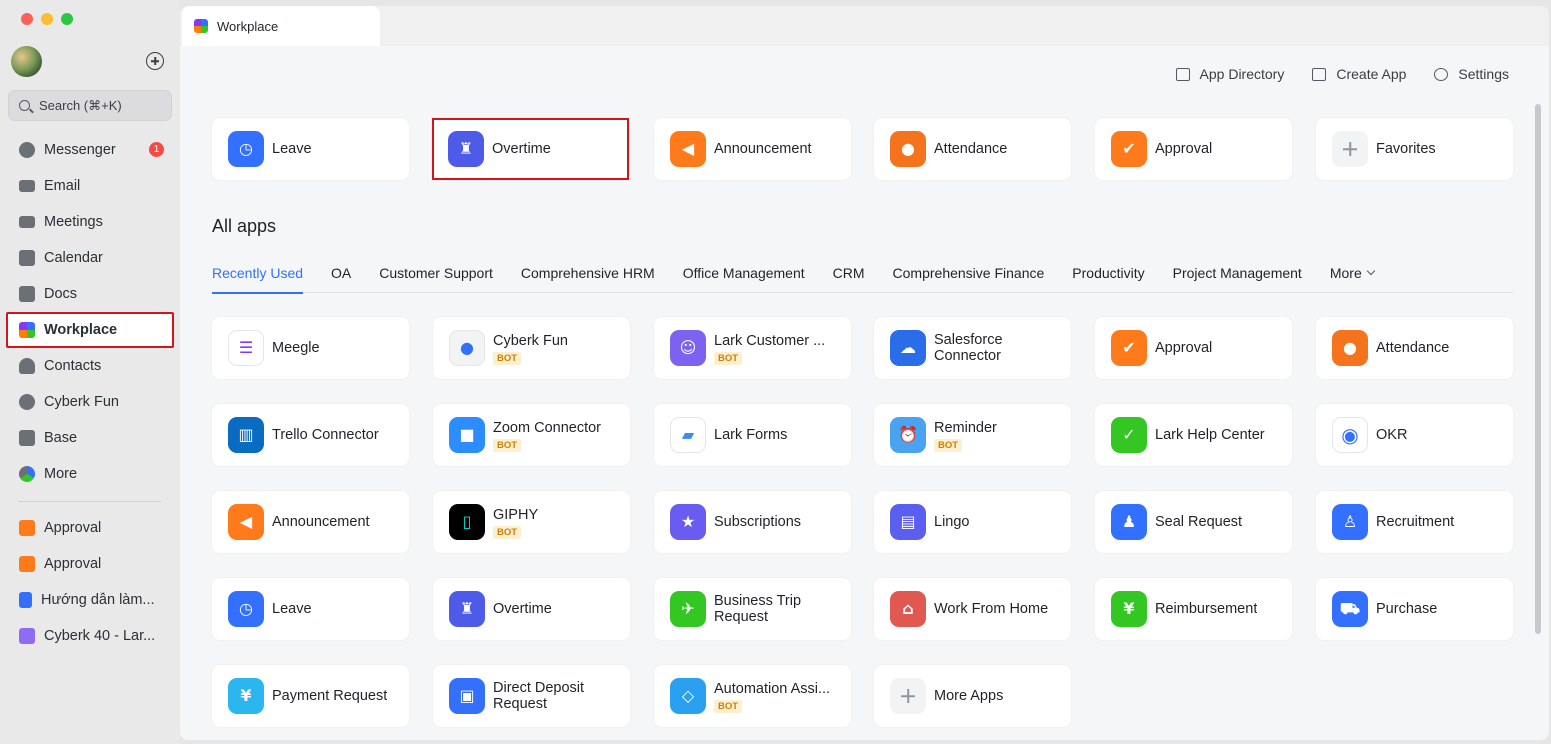  What do you see at coordinates (310, 609) in the screenshot?
I see `app-card-leave: ◷ Leave` at bounding box center [310, 609].